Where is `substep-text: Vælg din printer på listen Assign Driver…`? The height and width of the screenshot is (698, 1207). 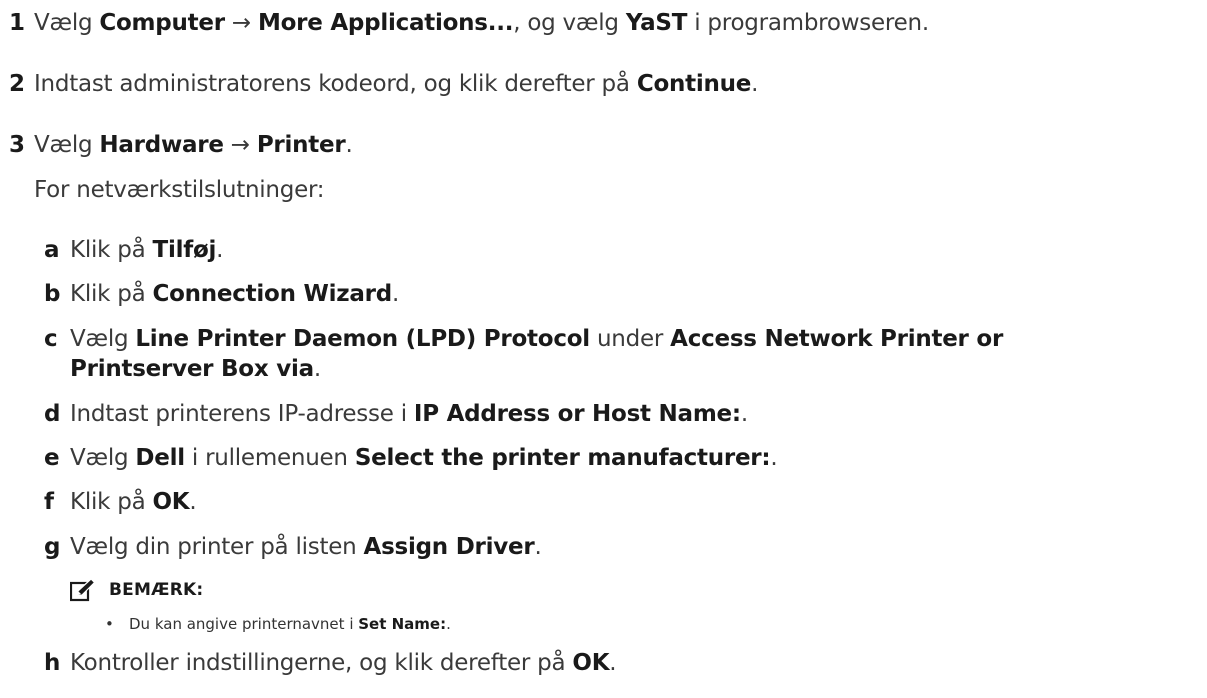 substep-text: Vælg din printer på listen Assign Driver… is located at coordinates (306, 547).